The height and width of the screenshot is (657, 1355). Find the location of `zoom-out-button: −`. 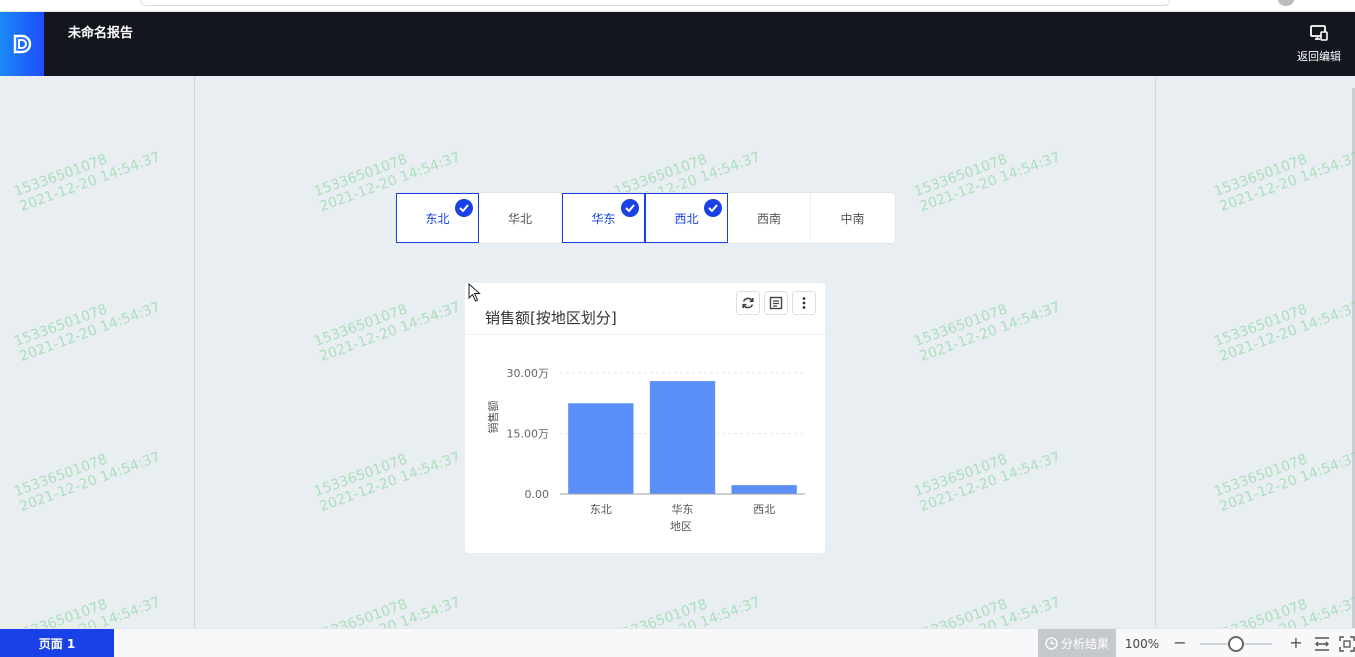

zoom-out-button: − is located at coordinates (1180, 643).